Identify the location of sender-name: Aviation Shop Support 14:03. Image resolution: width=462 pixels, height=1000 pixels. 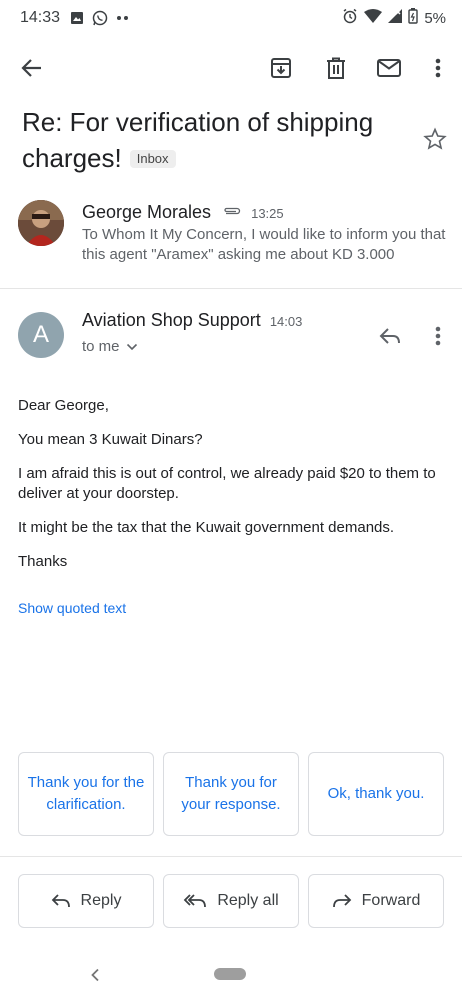
(192, 320).